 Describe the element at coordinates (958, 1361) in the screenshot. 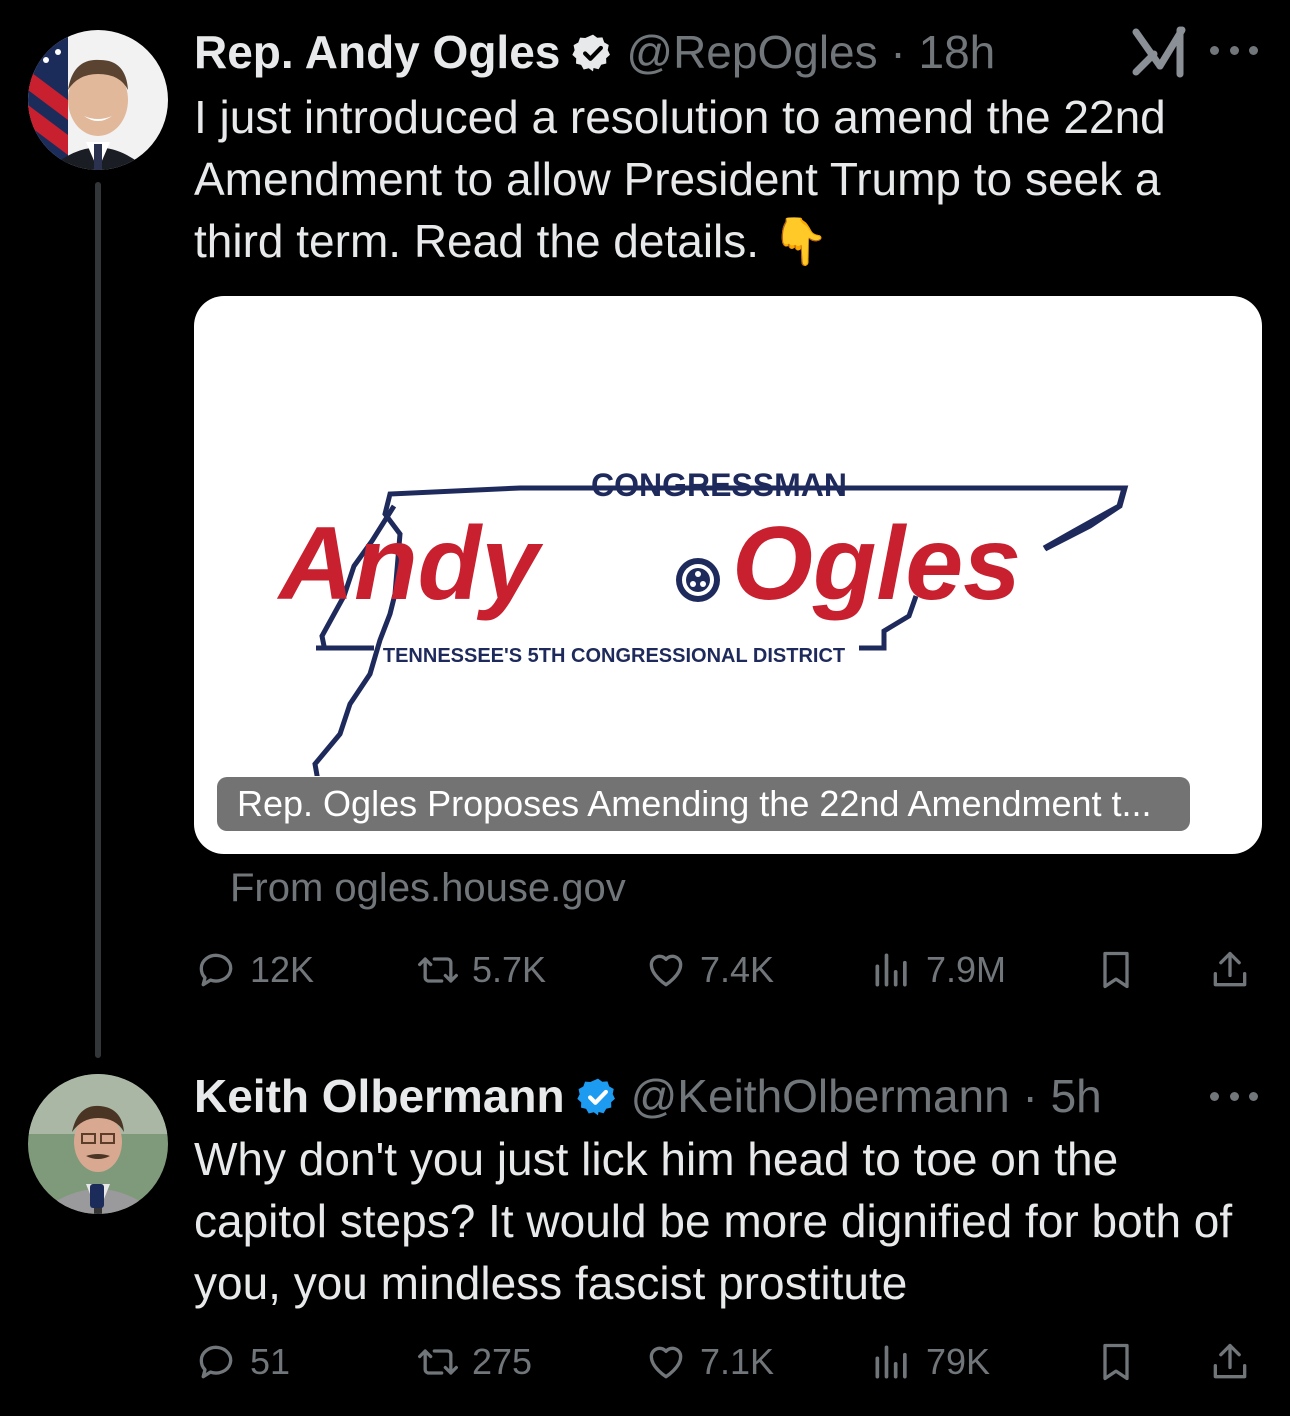

I see `view-count: 79K` at that location.